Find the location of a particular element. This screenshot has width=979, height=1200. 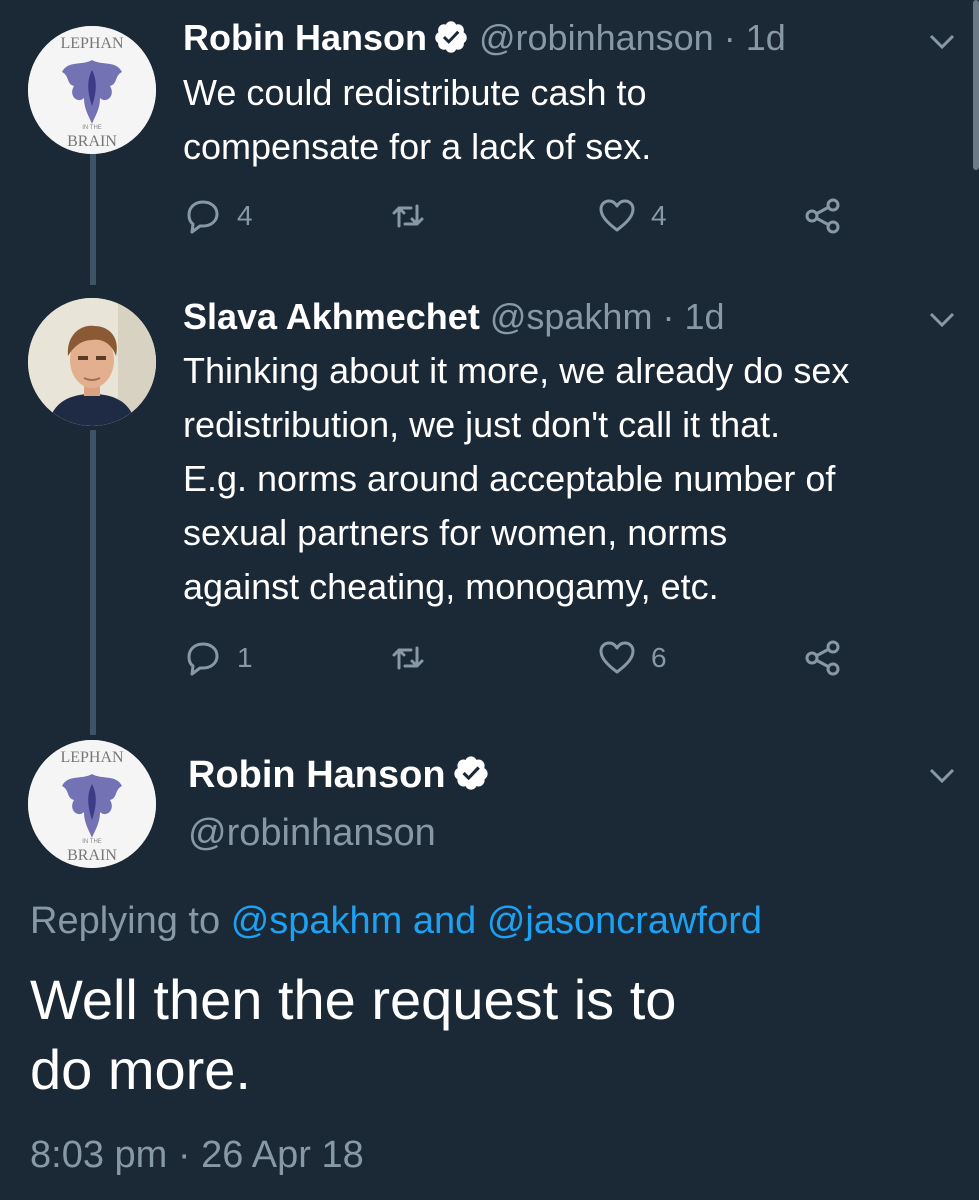

reply-count: 1 is located at coordinates (245, 657).